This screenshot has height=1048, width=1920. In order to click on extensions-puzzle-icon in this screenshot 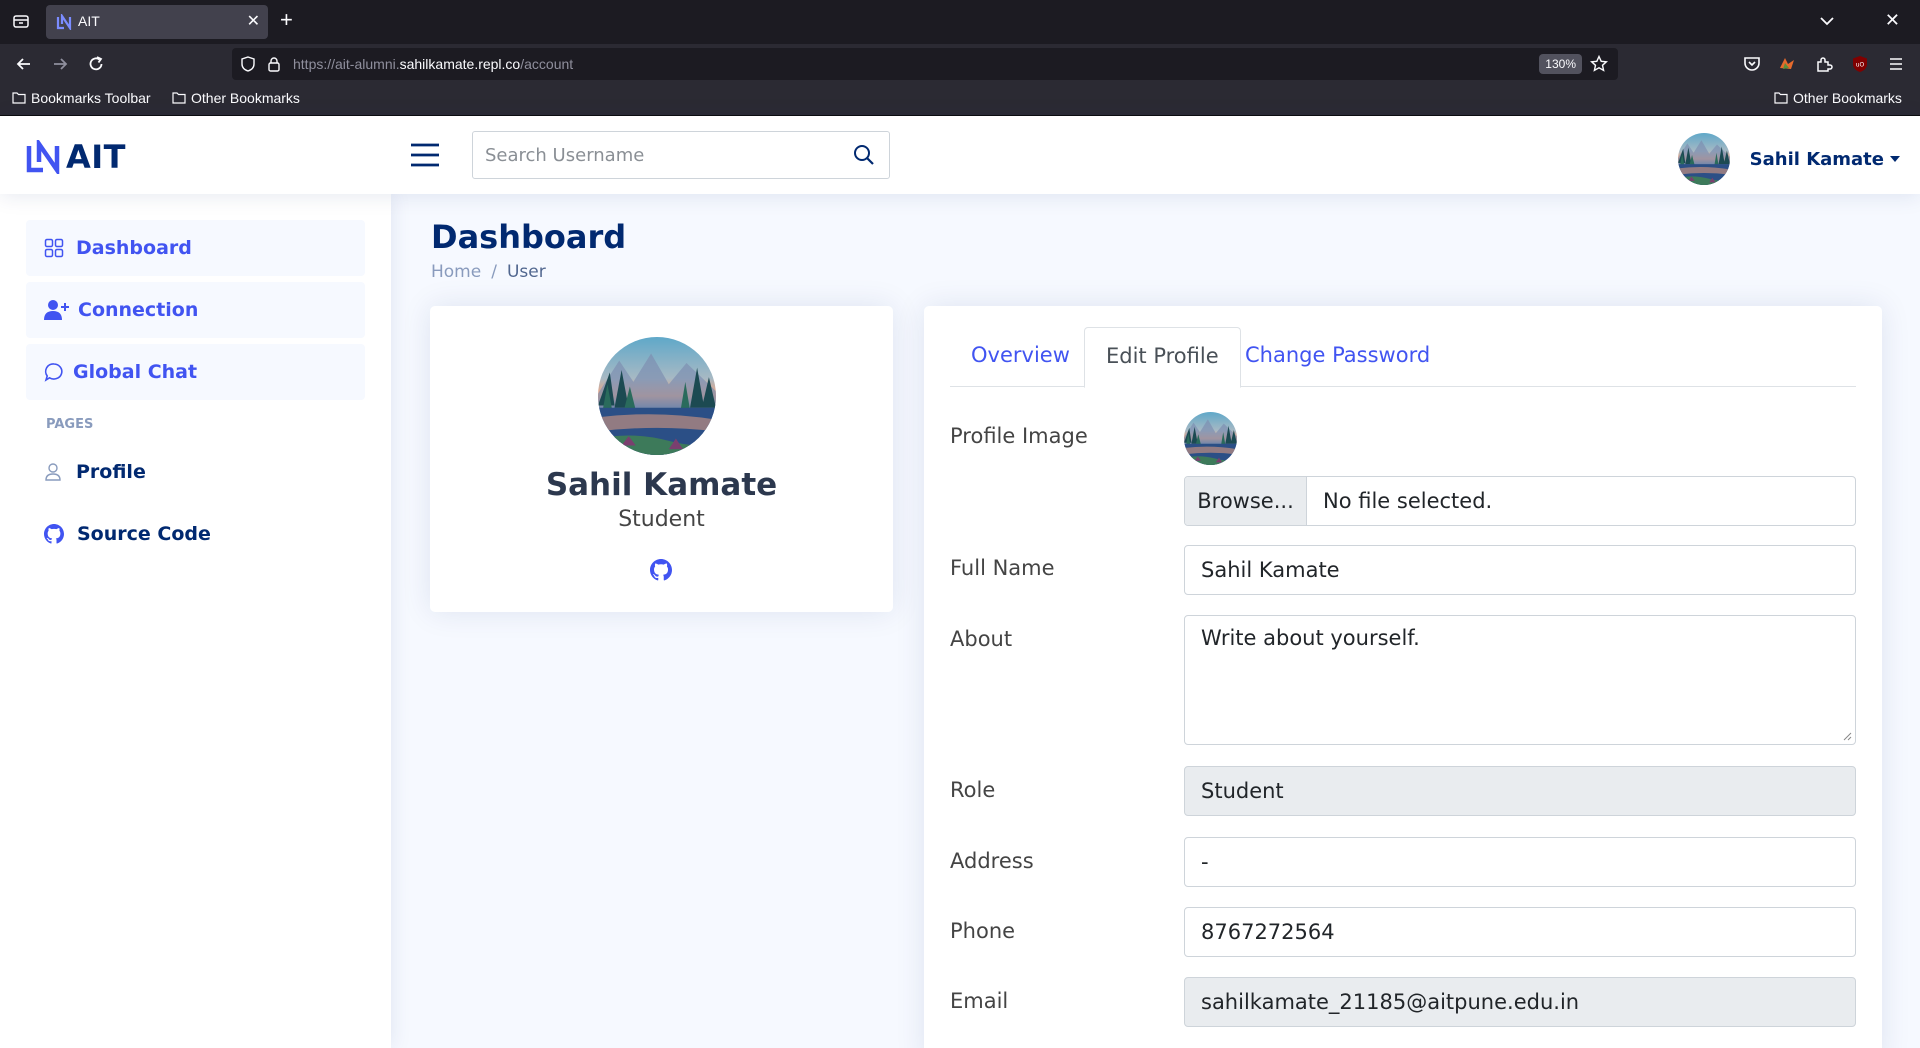, I will do `click(1824, 64)`.